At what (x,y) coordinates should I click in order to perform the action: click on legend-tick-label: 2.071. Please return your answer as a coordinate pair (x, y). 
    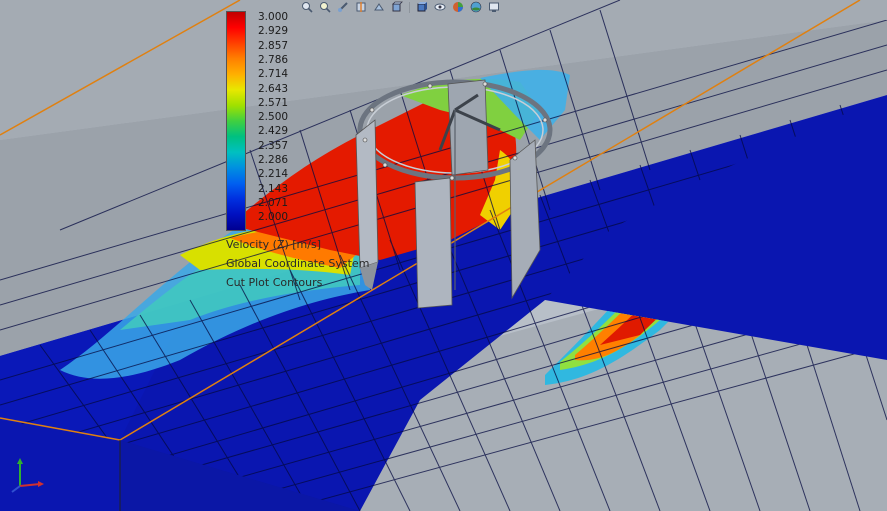
    Looking at the image, I should click on (273, 202).